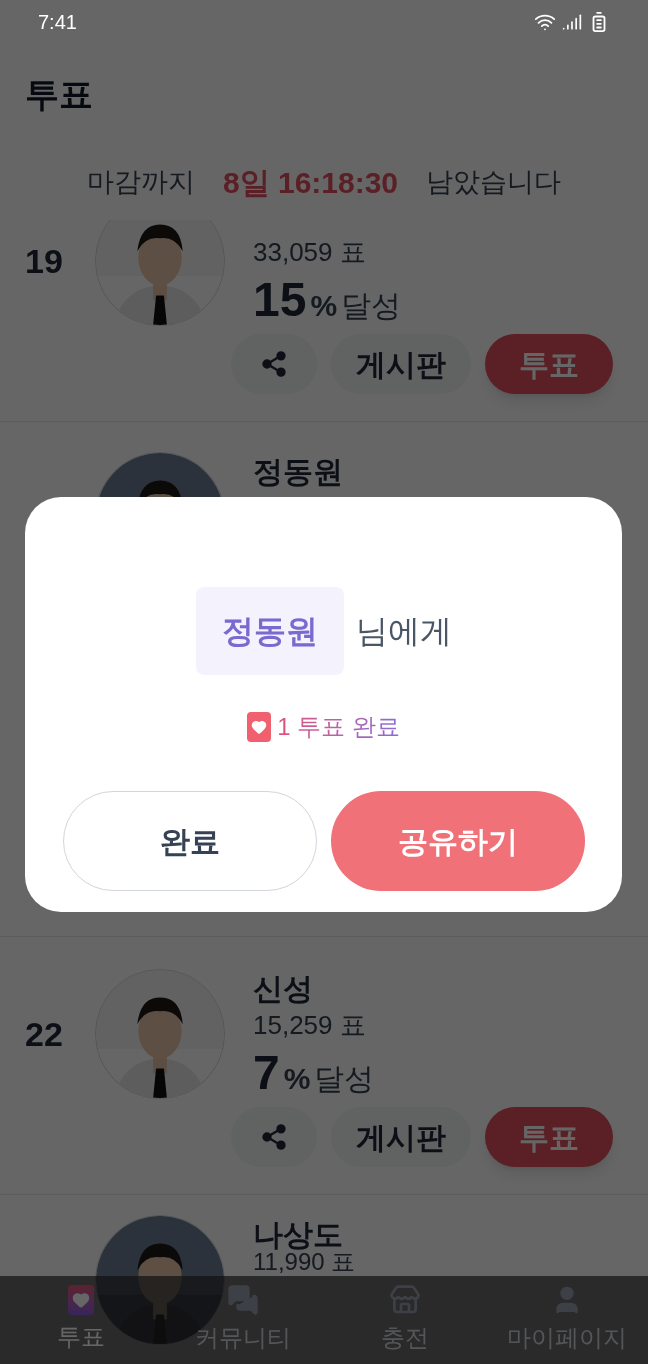  I want to click on percent-value: 15, so click(280, 300).